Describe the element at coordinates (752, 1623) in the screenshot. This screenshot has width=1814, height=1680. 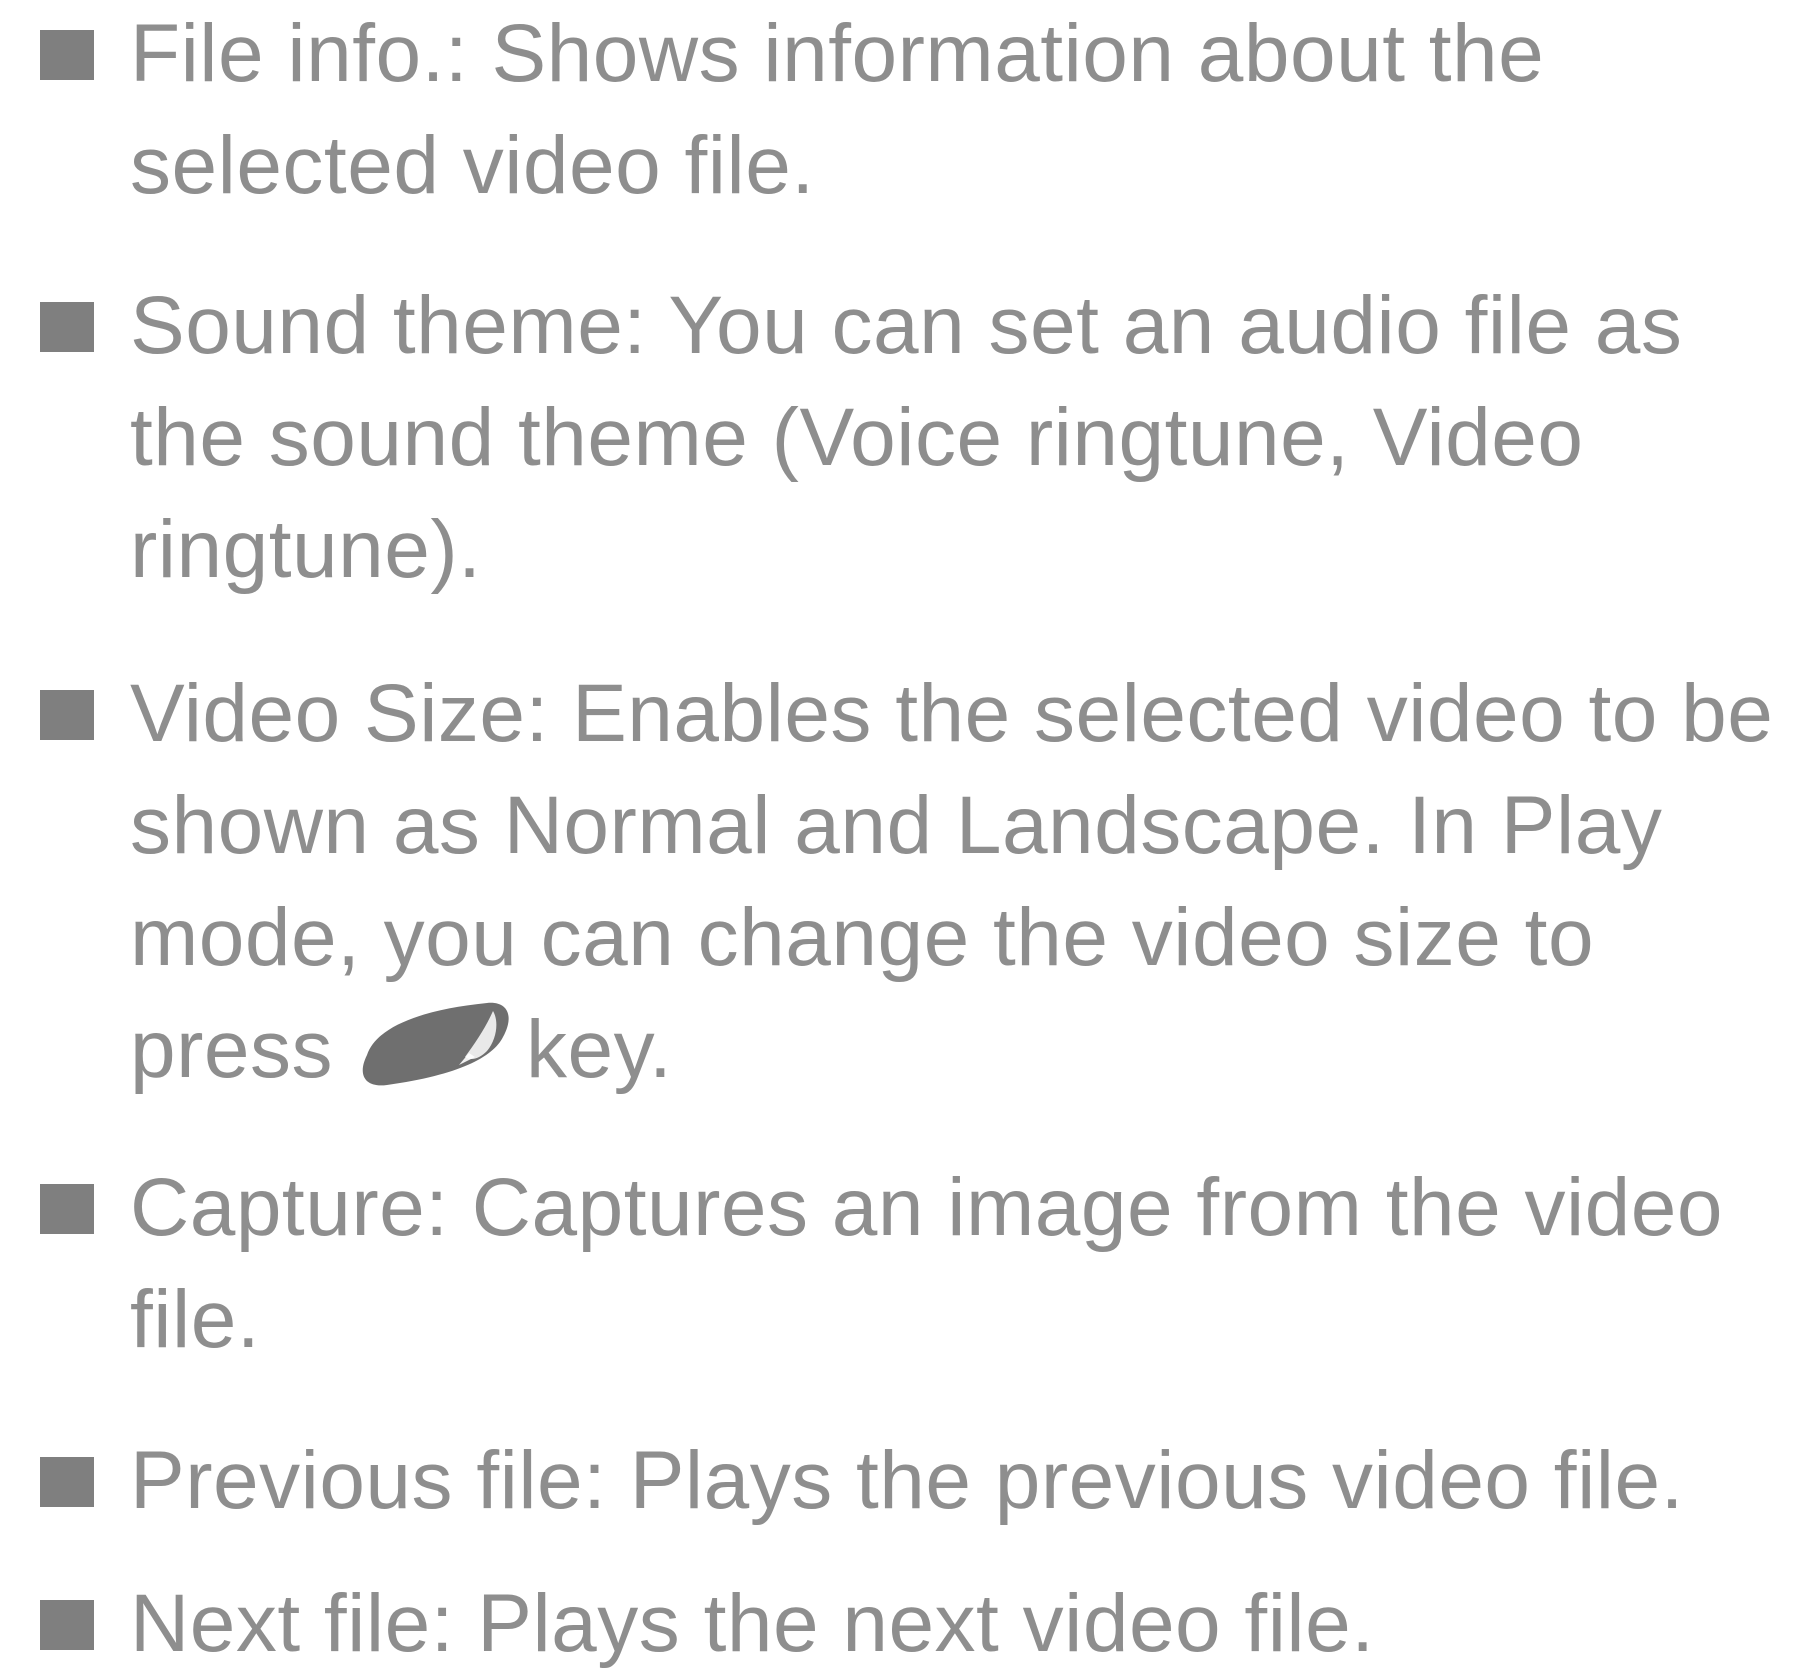
I see `item-text-line: Next file: Plays the next video file.` at that location.